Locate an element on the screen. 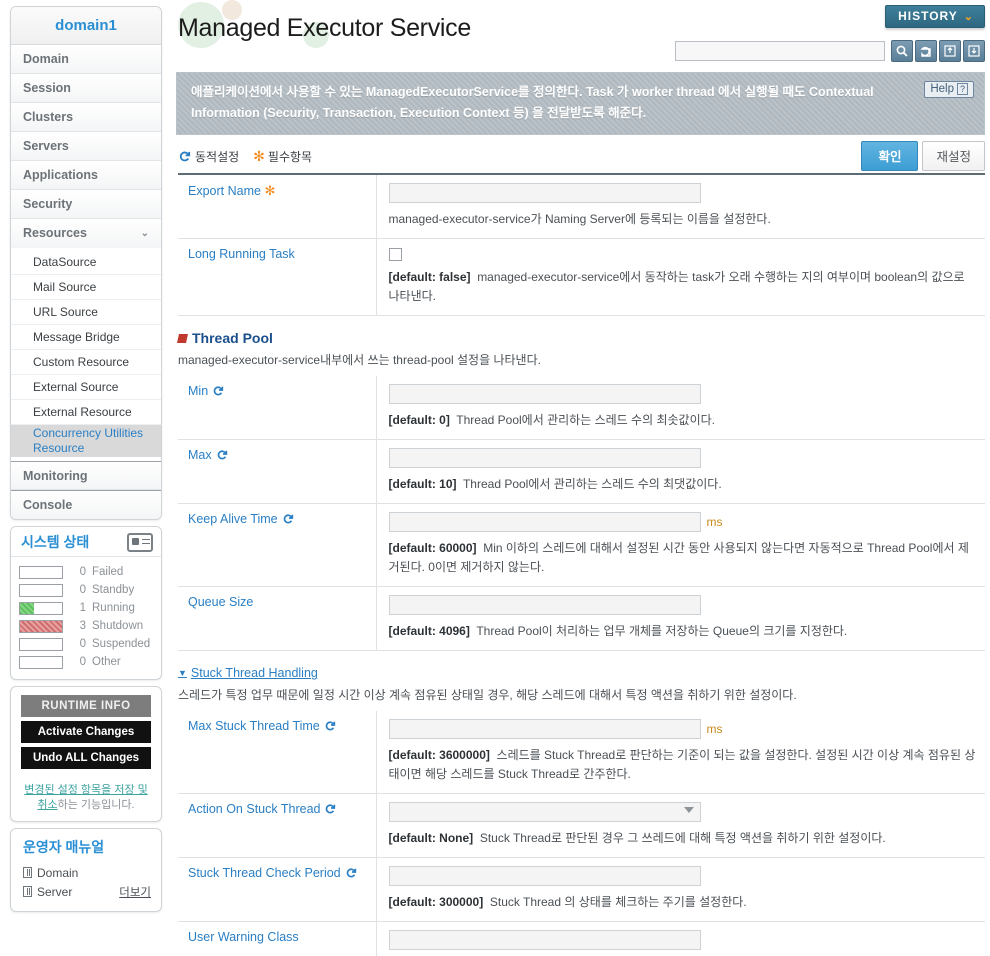 Image resolution: width=990 pixels, height=956 pixels. sidebar-subitem-message-bridge: Message Bridge is located at coordinates (86, 337).